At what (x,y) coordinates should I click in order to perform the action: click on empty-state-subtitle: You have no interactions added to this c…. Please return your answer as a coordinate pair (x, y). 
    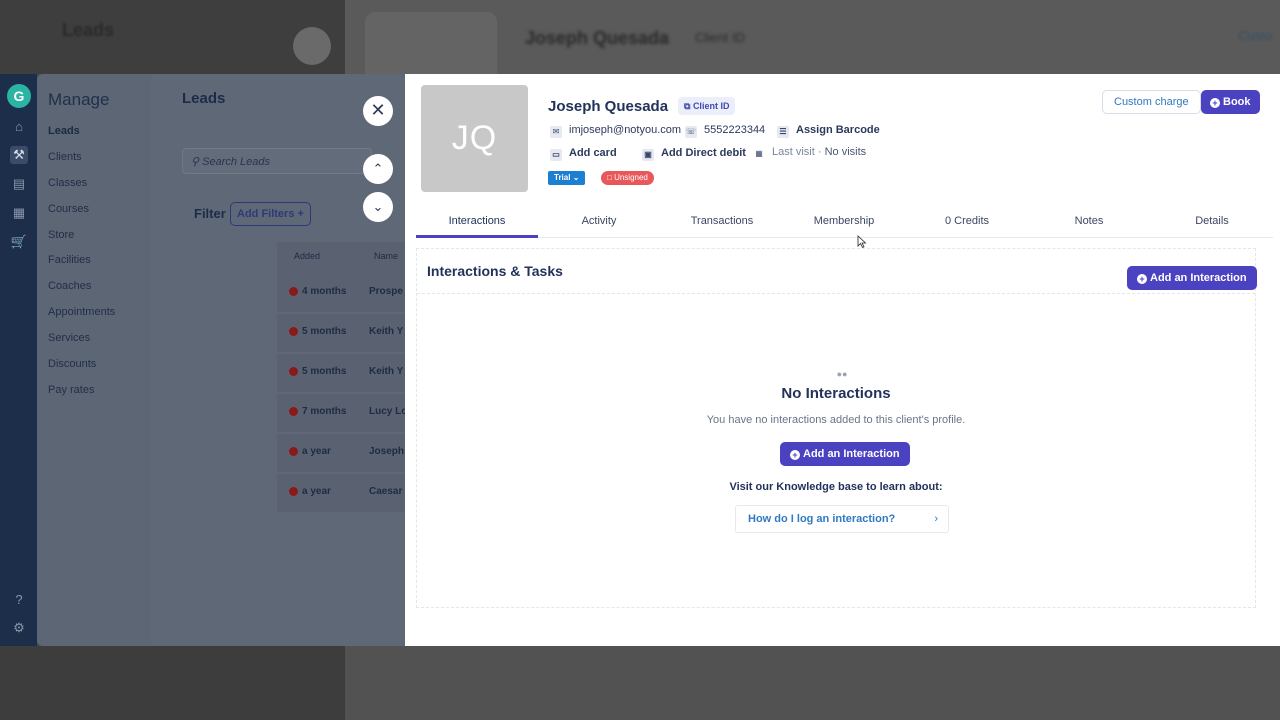
    Looking at the image, I should click on (836, 420).